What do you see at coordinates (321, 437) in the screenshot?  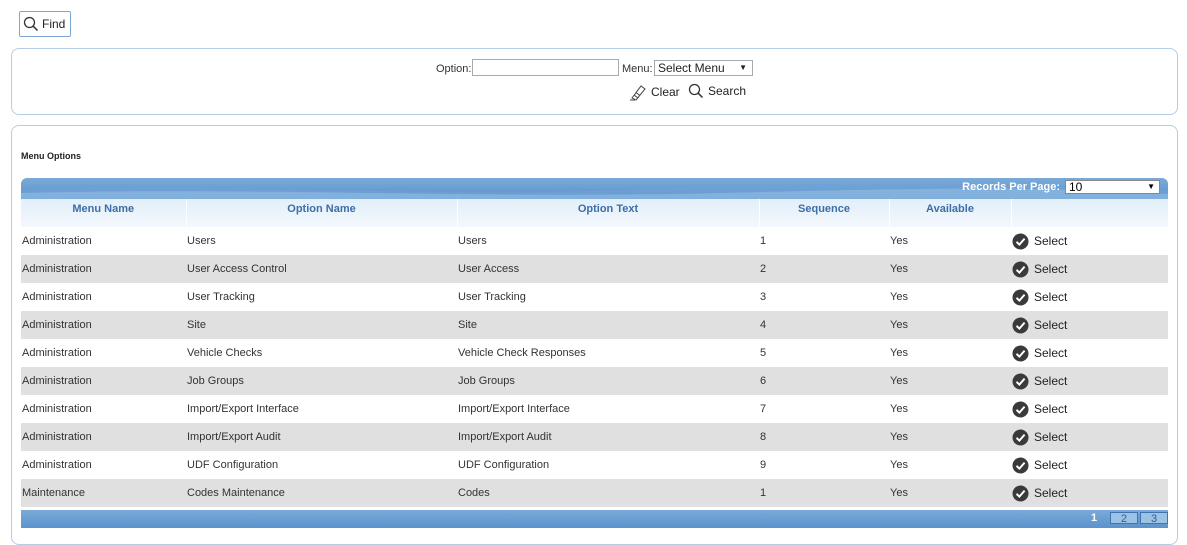 I see `cell-option-name: Import/Export Audit` at bounding box center [321, 437].